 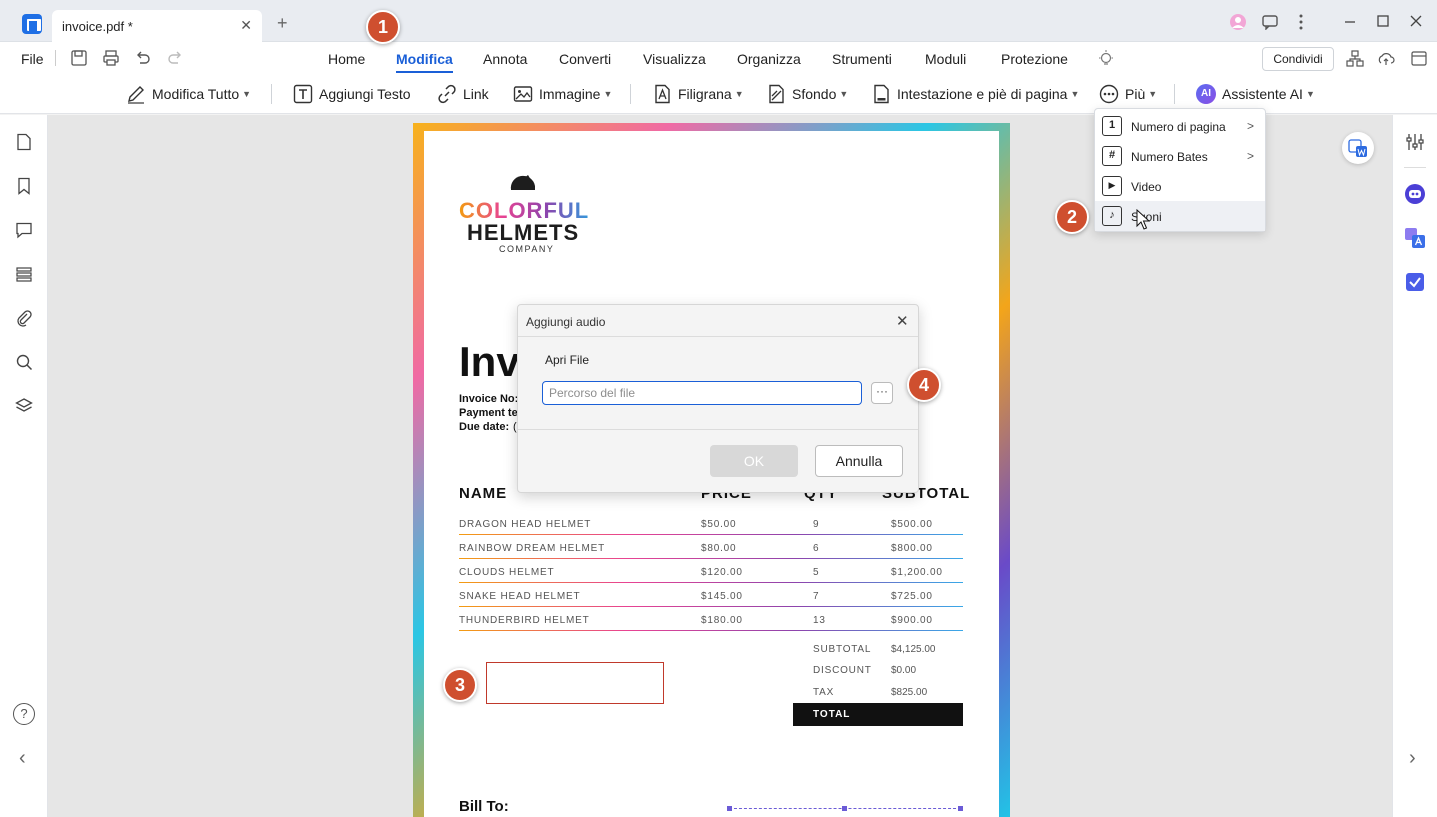 I want to click on collapse-left-icon: ‹, so click(x=22, y=758).